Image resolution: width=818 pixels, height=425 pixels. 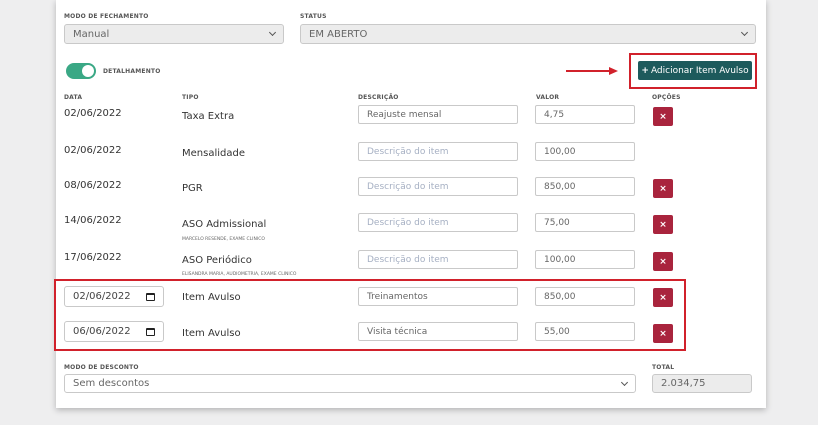 What do you see at coordinates (548, 97) in the screenshot?
I see `header-valor: VALOR` at bounding box center [548, 97].